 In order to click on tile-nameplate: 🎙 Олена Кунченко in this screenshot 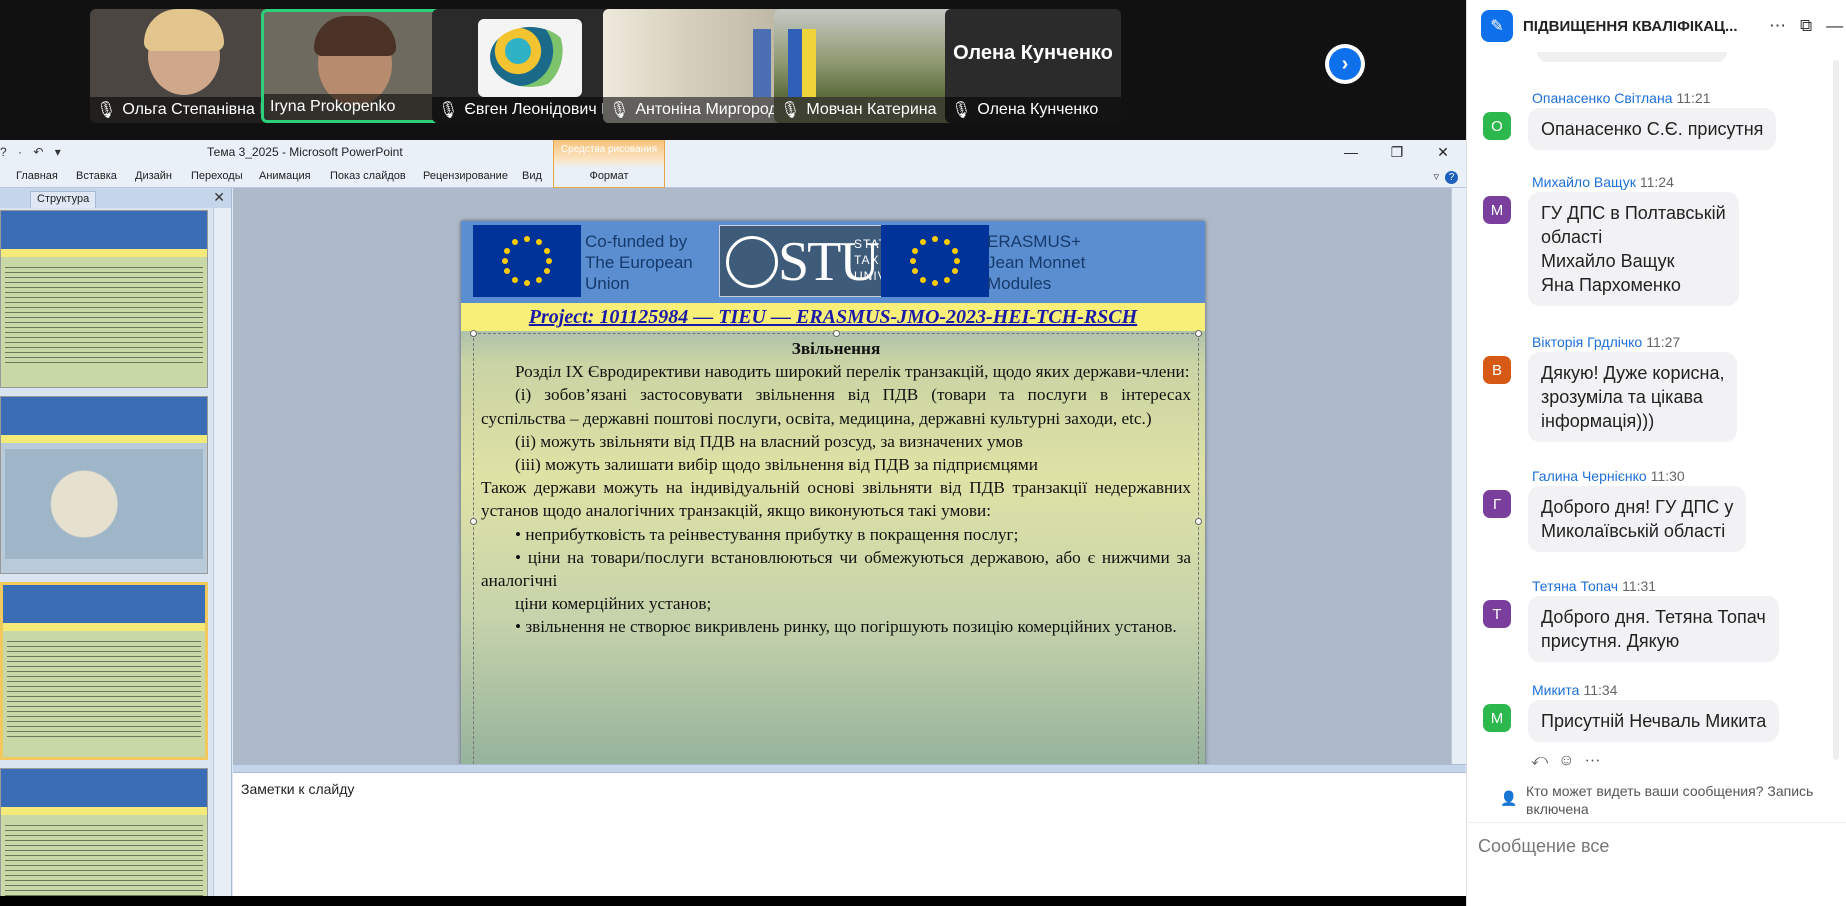, I will do `click(1033, 110)`.